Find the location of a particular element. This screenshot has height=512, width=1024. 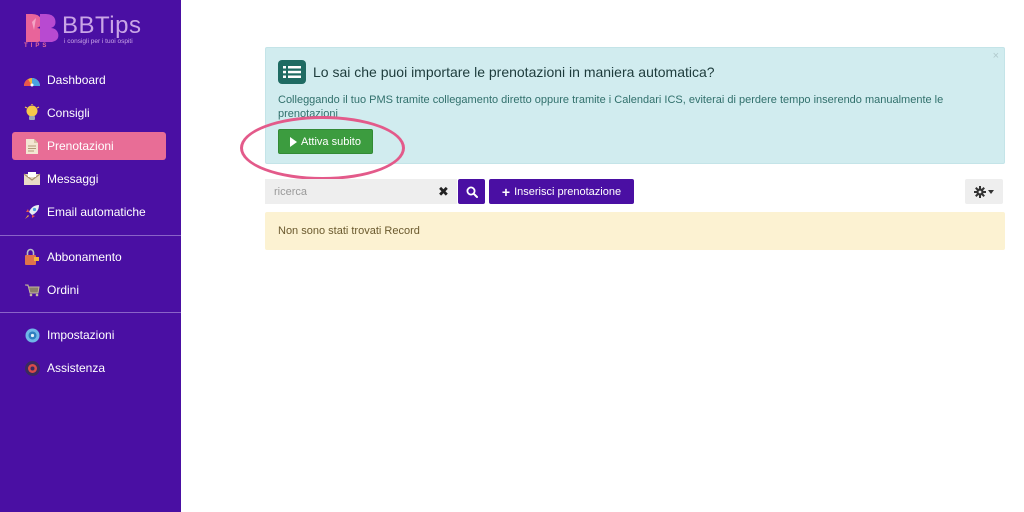

sidebar-item-label: Assistenza is located at coordinates (76, 368).